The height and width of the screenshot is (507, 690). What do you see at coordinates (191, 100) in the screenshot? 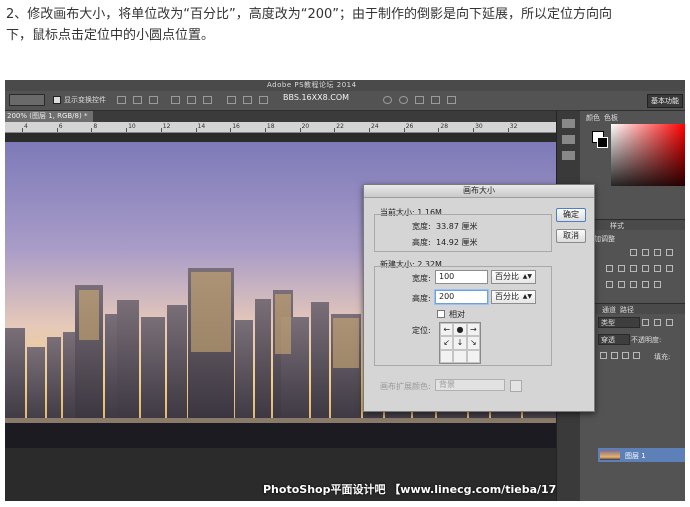
I see `align-center-icon` at bounding box center [191, 100].